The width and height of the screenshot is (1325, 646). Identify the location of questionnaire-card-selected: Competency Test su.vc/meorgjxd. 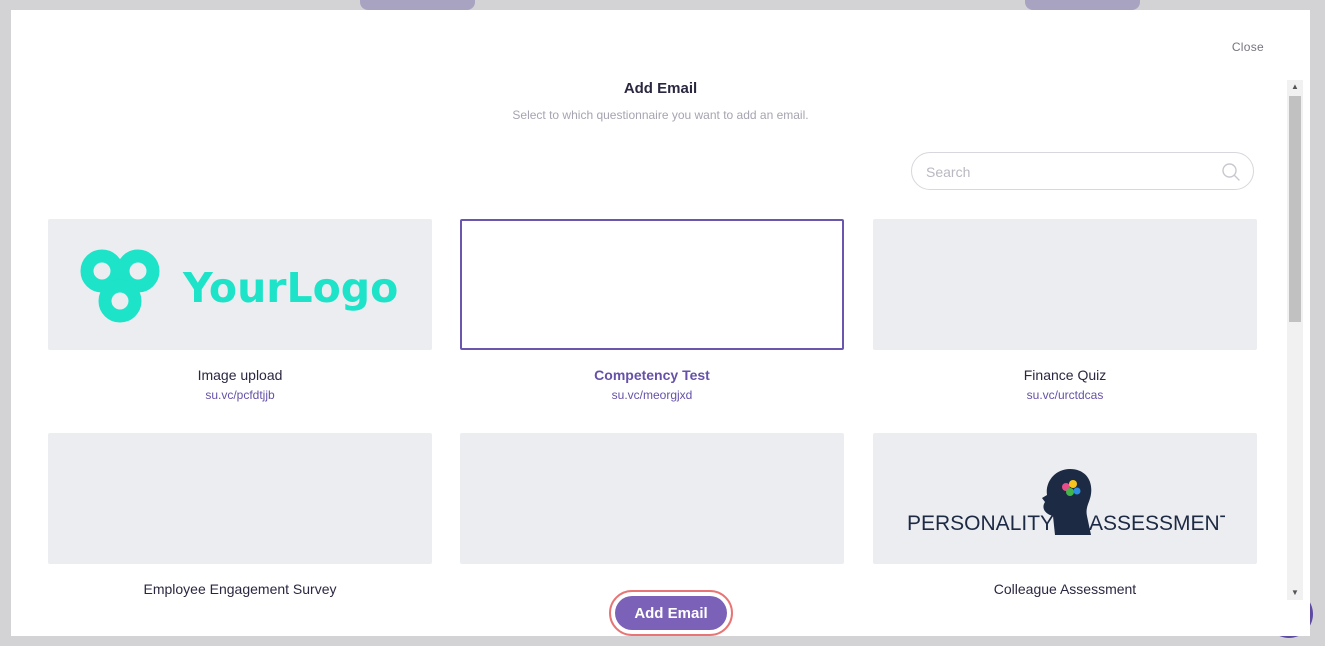
(652, 310).